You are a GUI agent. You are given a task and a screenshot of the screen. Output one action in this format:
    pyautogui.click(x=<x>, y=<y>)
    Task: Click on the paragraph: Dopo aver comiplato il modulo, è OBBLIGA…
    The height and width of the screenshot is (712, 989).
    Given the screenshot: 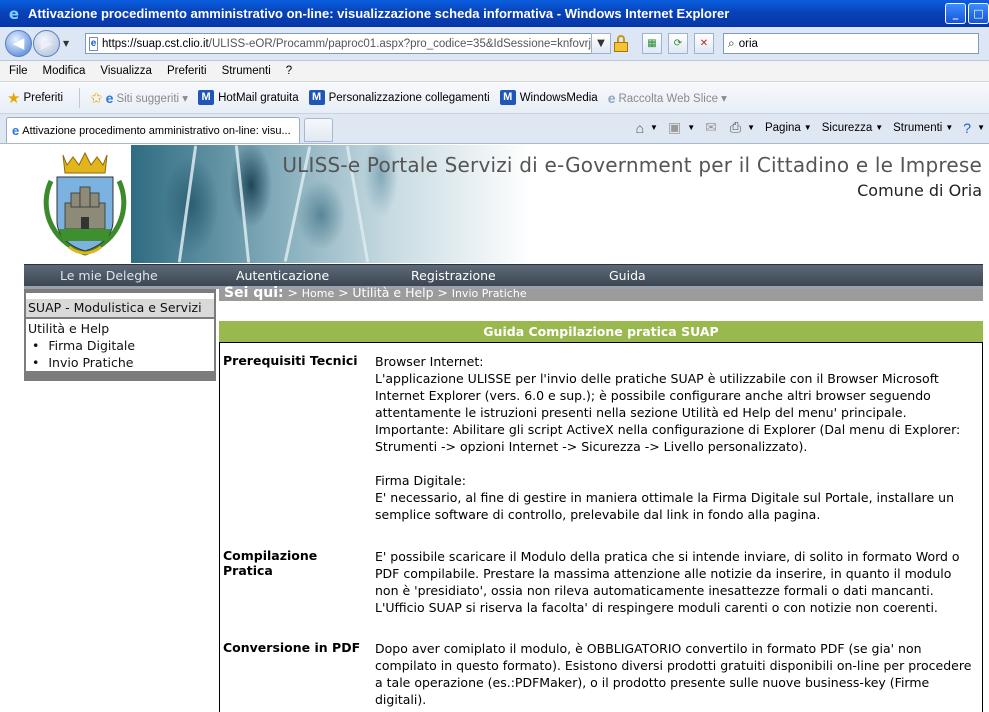 What is the action you would take?
    pyautogui.click(x=673, y=674)
    